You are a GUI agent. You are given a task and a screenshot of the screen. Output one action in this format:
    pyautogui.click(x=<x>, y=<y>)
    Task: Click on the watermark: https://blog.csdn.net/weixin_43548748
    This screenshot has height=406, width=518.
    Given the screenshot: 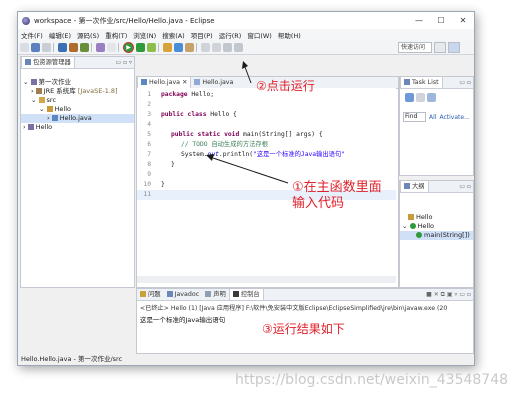 What is the action you would take?
    pyautogui.click(x=372, y=380)
    